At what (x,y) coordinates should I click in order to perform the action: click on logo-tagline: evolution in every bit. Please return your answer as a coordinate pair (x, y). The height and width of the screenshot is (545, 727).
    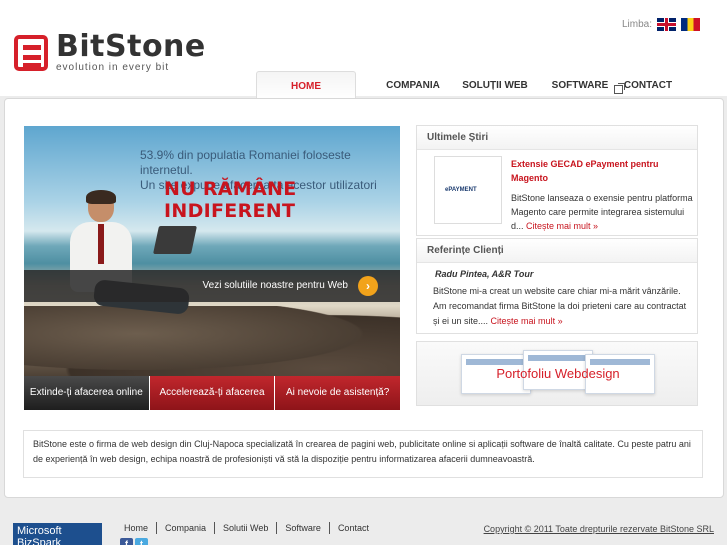
    Looking at the image, I should click on (113, 67).